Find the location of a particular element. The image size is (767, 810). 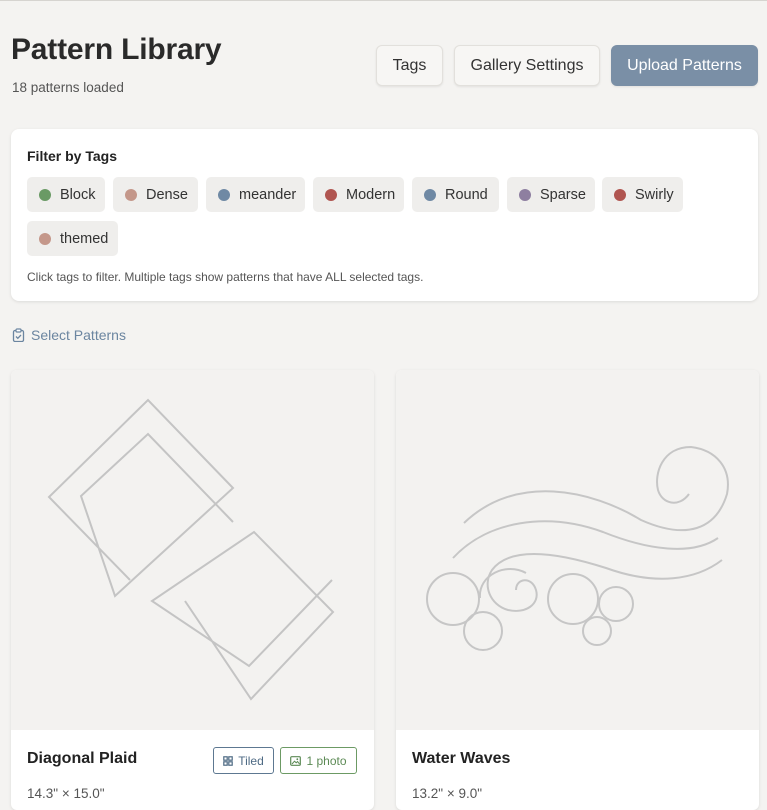

tag-themed: themed is located at coordinates (72, 238).